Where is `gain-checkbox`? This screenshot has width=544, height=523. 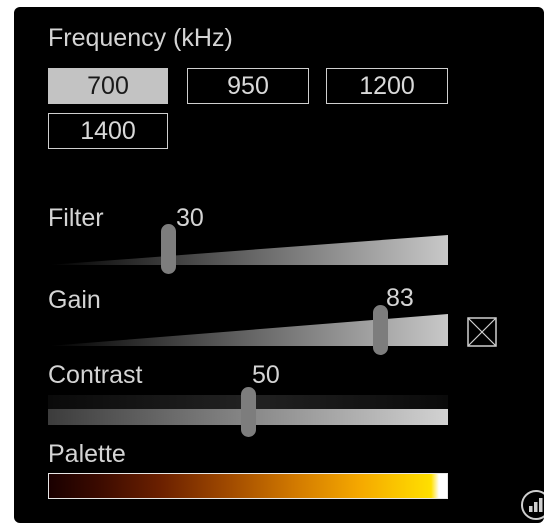 gain-checkbox is located at coordinates (482, 332).